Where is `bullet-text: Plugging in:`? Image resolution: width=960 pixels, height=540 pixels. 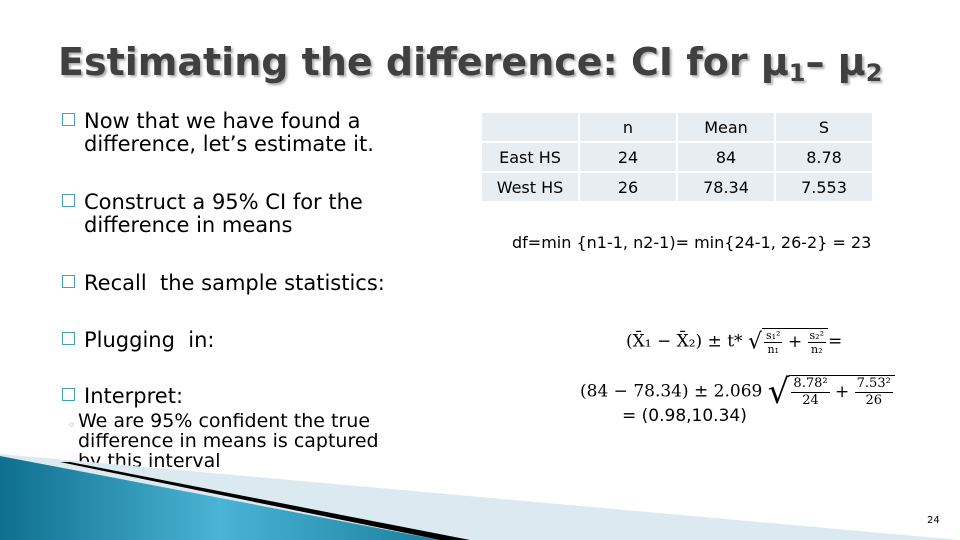 bullet-text: Plugging in: is located at coordinates (149, 340).